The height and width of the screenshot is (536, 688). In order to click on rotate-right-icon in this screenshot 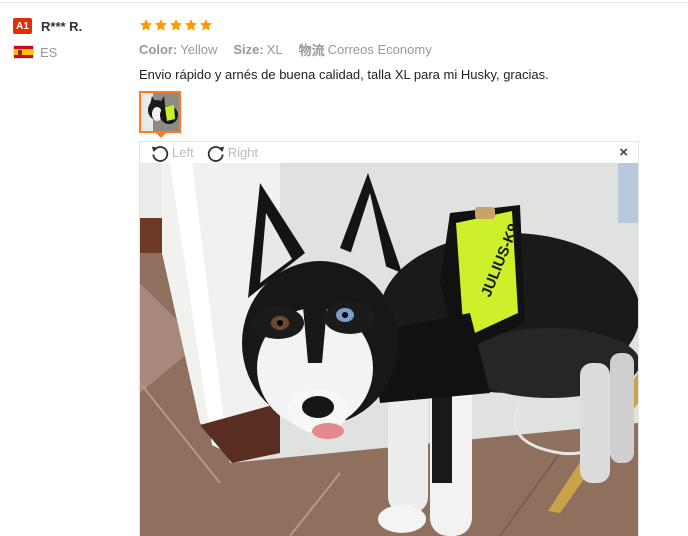, I will do `click(215, 153)`.